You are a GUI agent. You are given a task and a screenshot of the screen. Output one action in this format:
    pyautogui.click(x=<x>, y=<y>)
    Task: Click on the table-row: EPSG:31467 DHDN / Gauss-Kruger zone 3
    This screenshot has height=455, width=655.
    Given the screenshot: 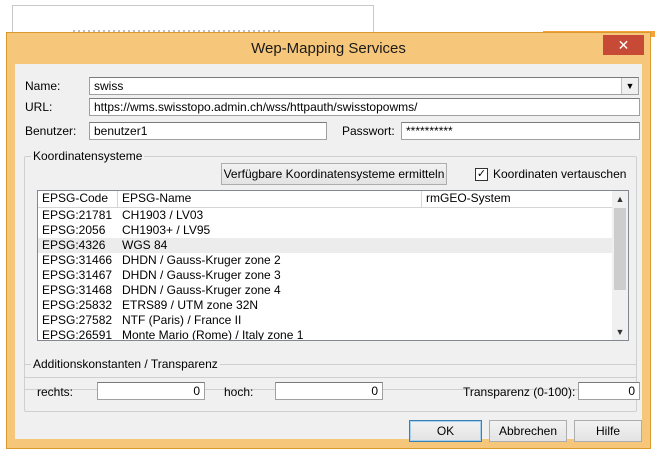 What is the action you would take?
    pyautogui.click(x=325, y=275)
    